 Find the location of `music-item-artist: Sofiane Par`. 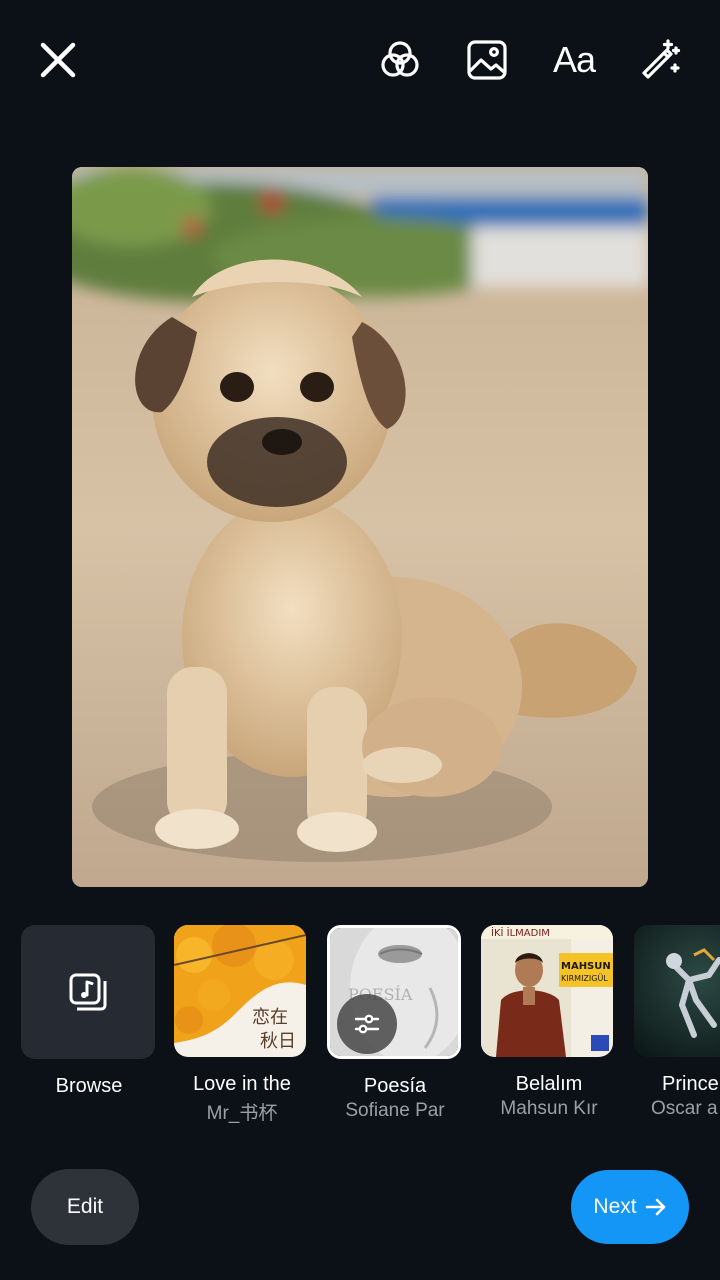

music-item-artist: Sofiane Par is located at coordinates (395, 1110).